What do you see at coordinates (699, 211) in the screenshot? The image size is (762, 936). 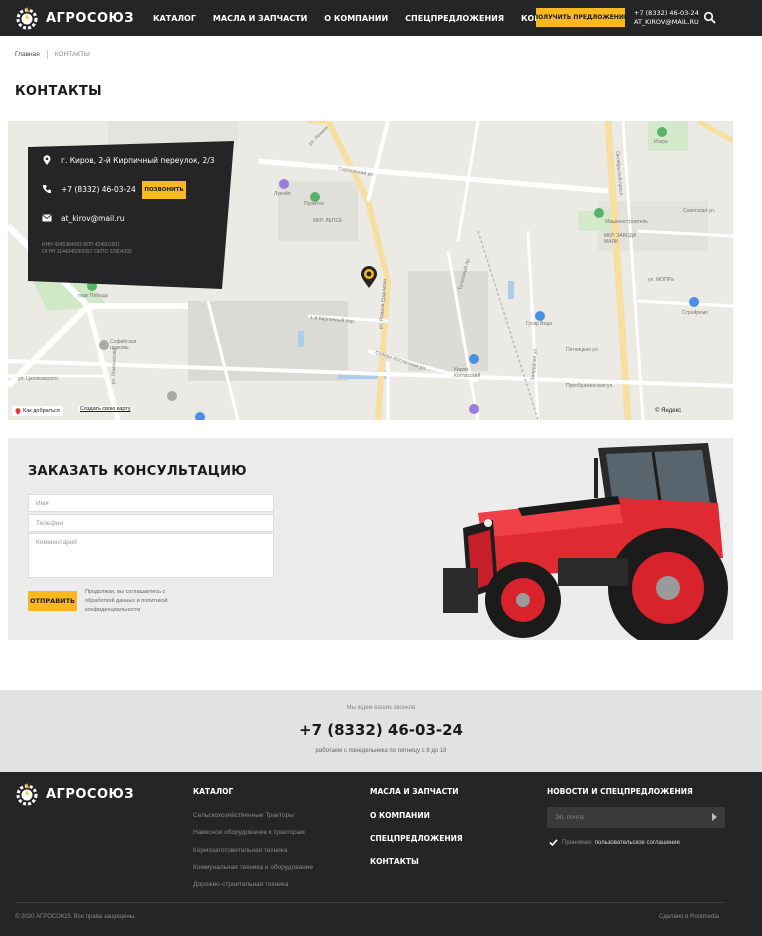 I see `map-label-sovetskaya: Советская ул.` at bounding box center [699, 211].